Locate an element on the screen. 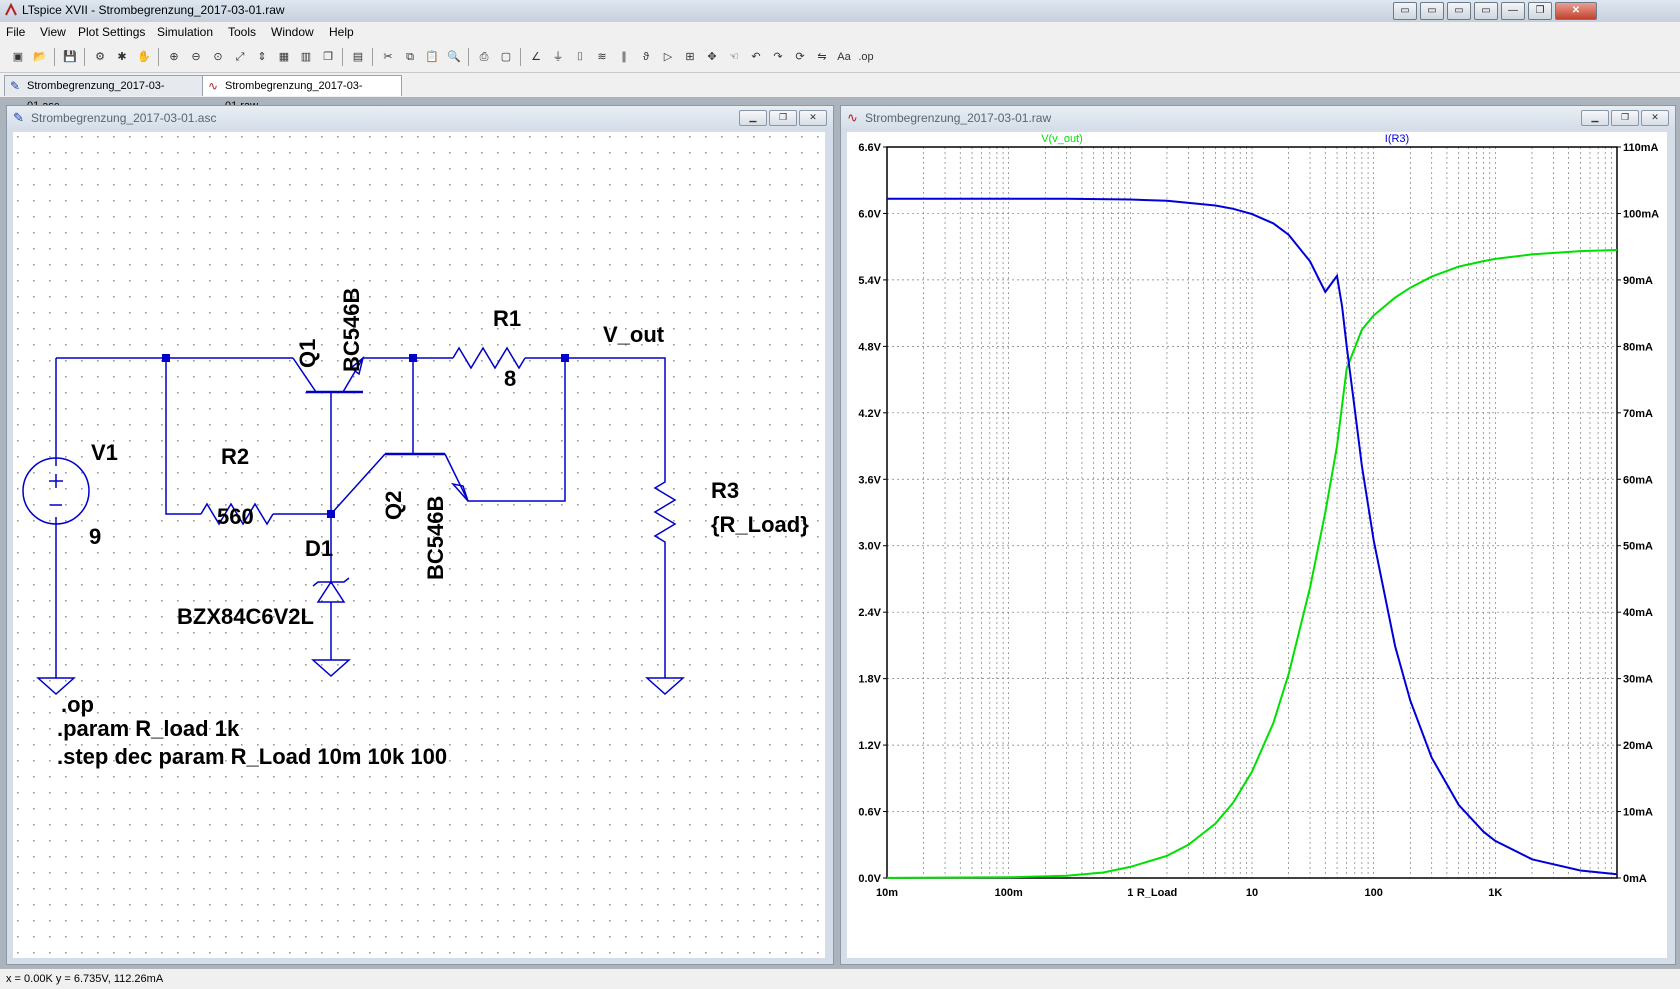 Image resolution: width=1680 pixels, height=989 pixels. label-r3-name: R3 is located at coordinates (725, 491).